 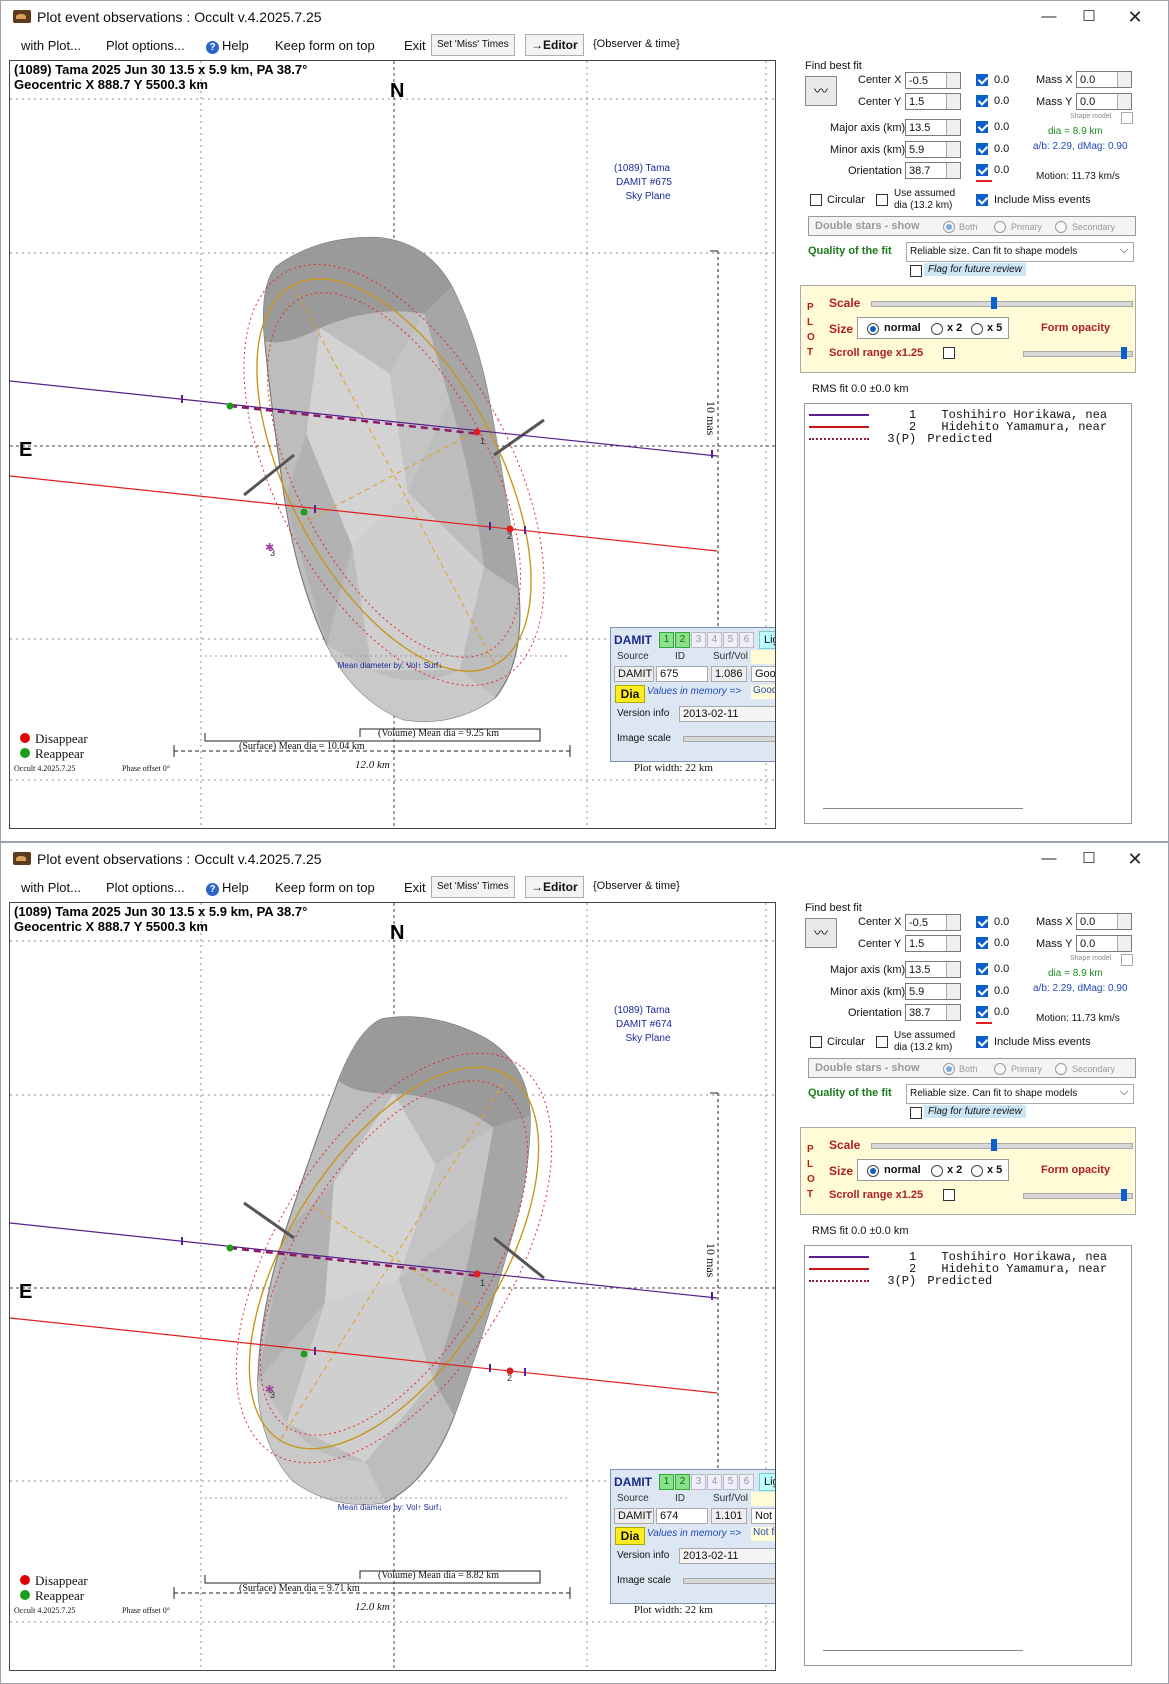 I want to click on fit-quality-select: Not fitted, so click(x=763, y=1516).